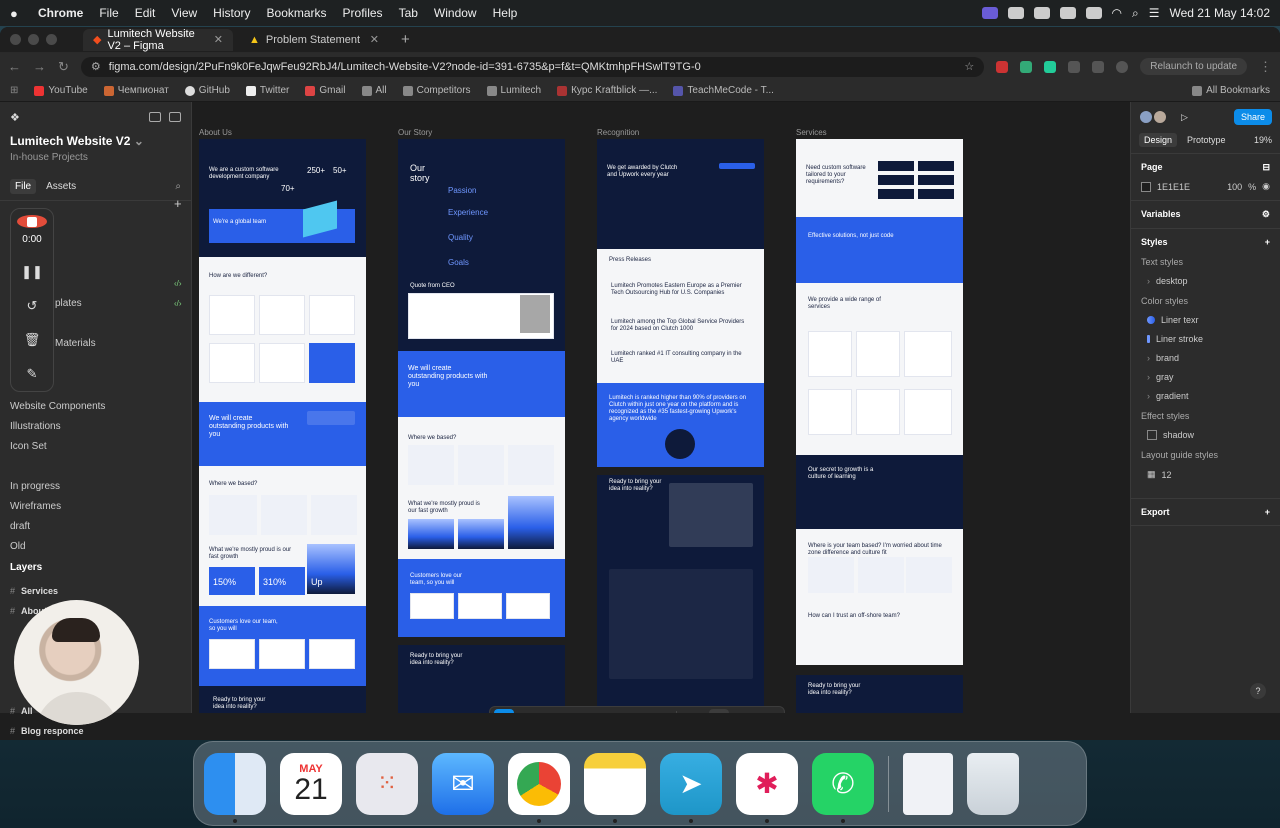 The width and height of the screenshot is (1280, 828). I want to click on tab-design: Design, so click(1158, 139).